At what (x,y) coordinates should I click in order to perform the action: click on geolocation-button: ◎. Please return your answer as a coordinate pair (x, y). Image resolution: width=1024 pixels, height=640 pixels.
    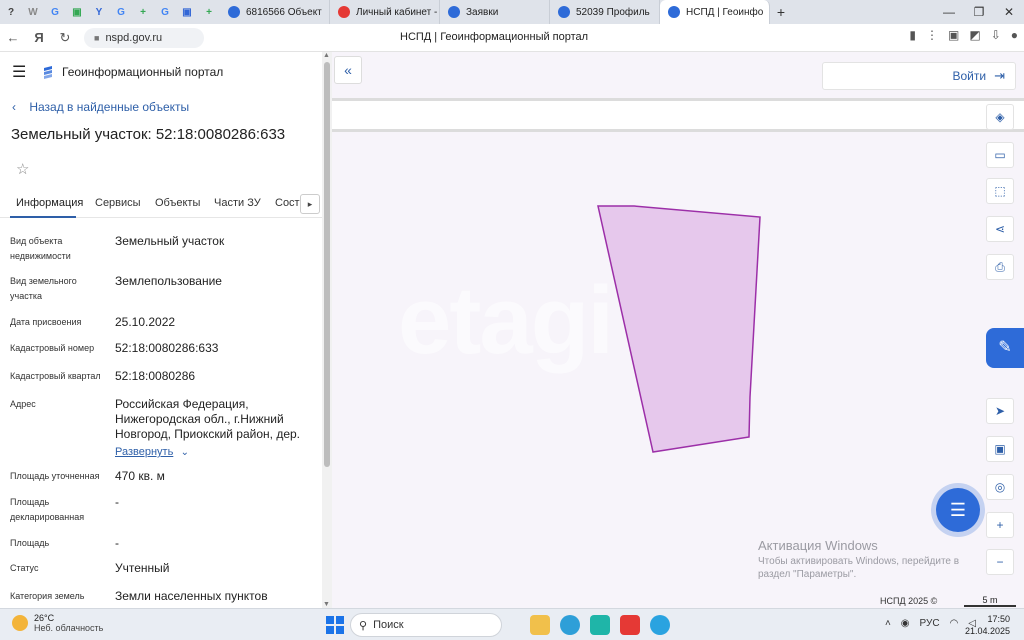
    Looking at the image, I should click on (1000, 487).